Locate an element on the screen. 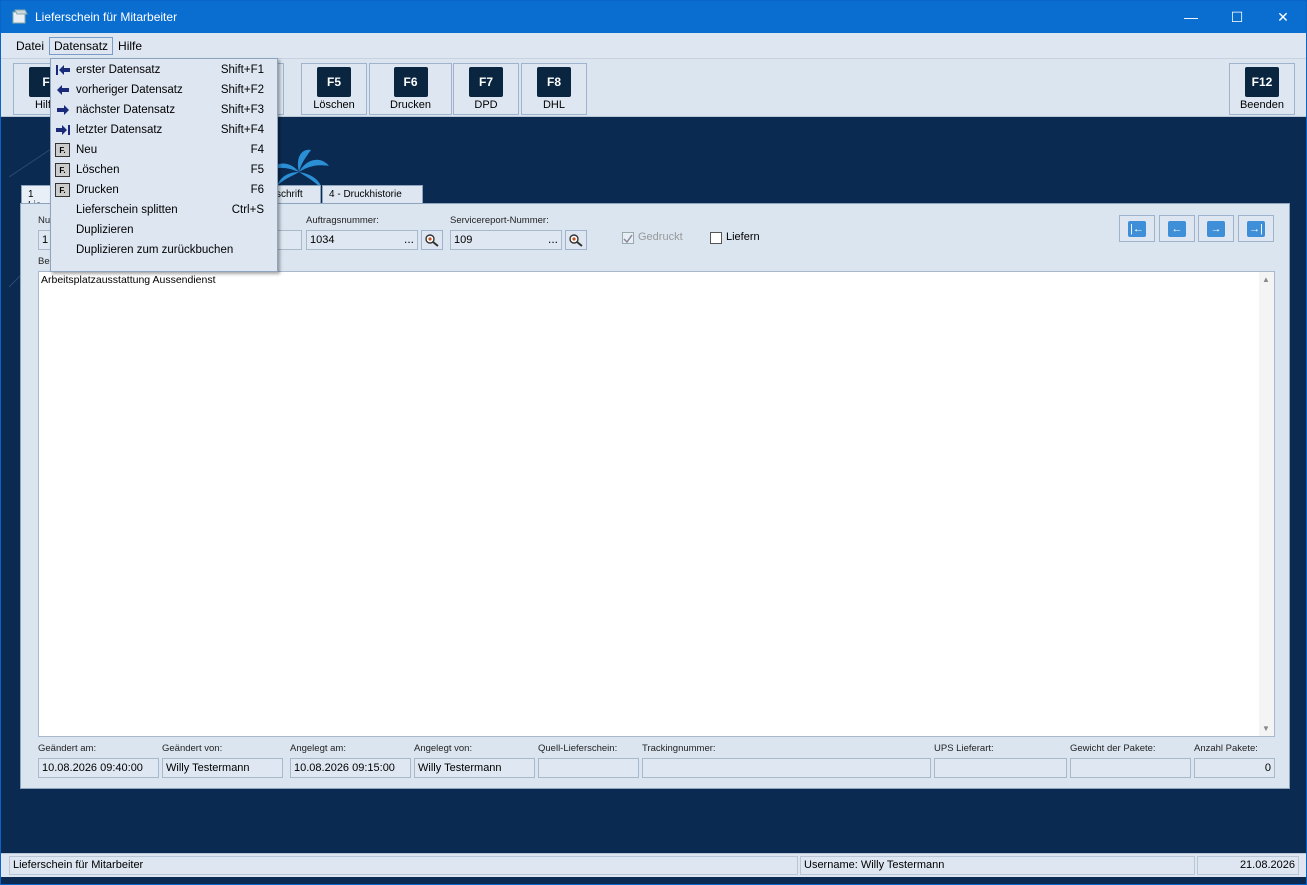 This screenshot has height=885, width=1307. tab-lieferschein: 1 Lie is located at coordinates (37, 198).